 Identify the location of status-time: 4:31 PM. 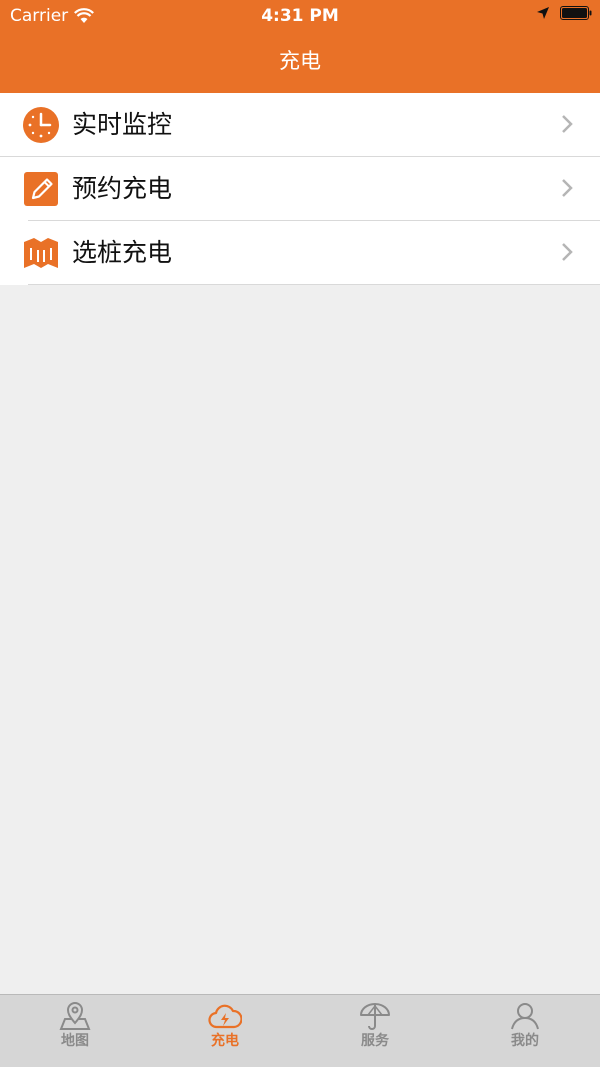
(300, 16).